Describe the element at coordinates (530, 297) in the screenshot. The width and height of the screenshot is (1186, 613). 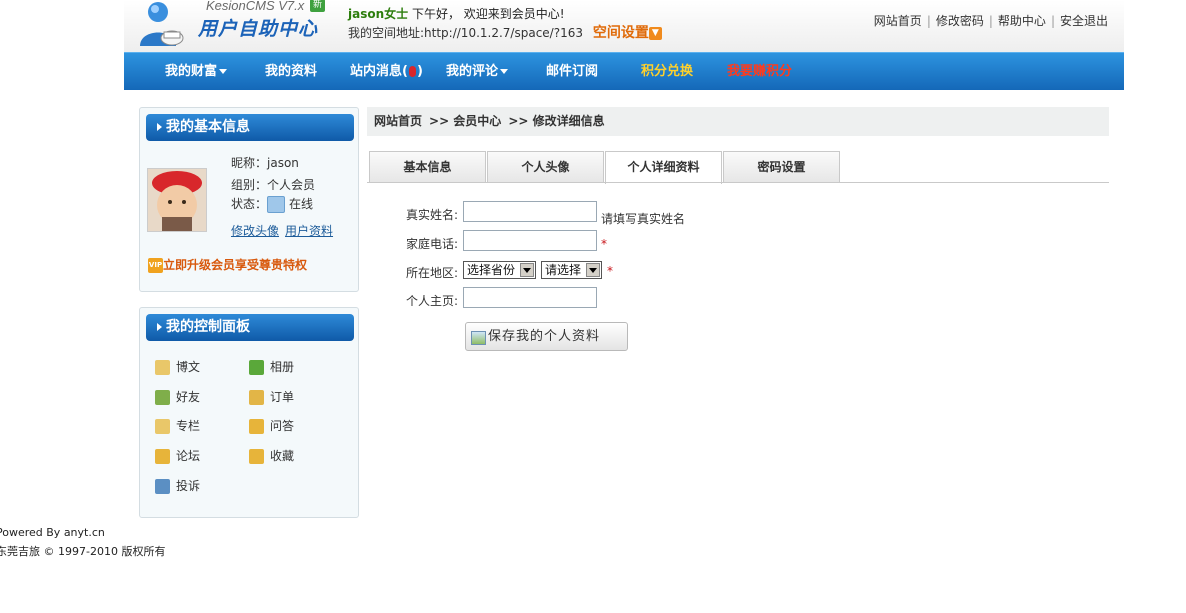
I see `homepage-input` at that location.